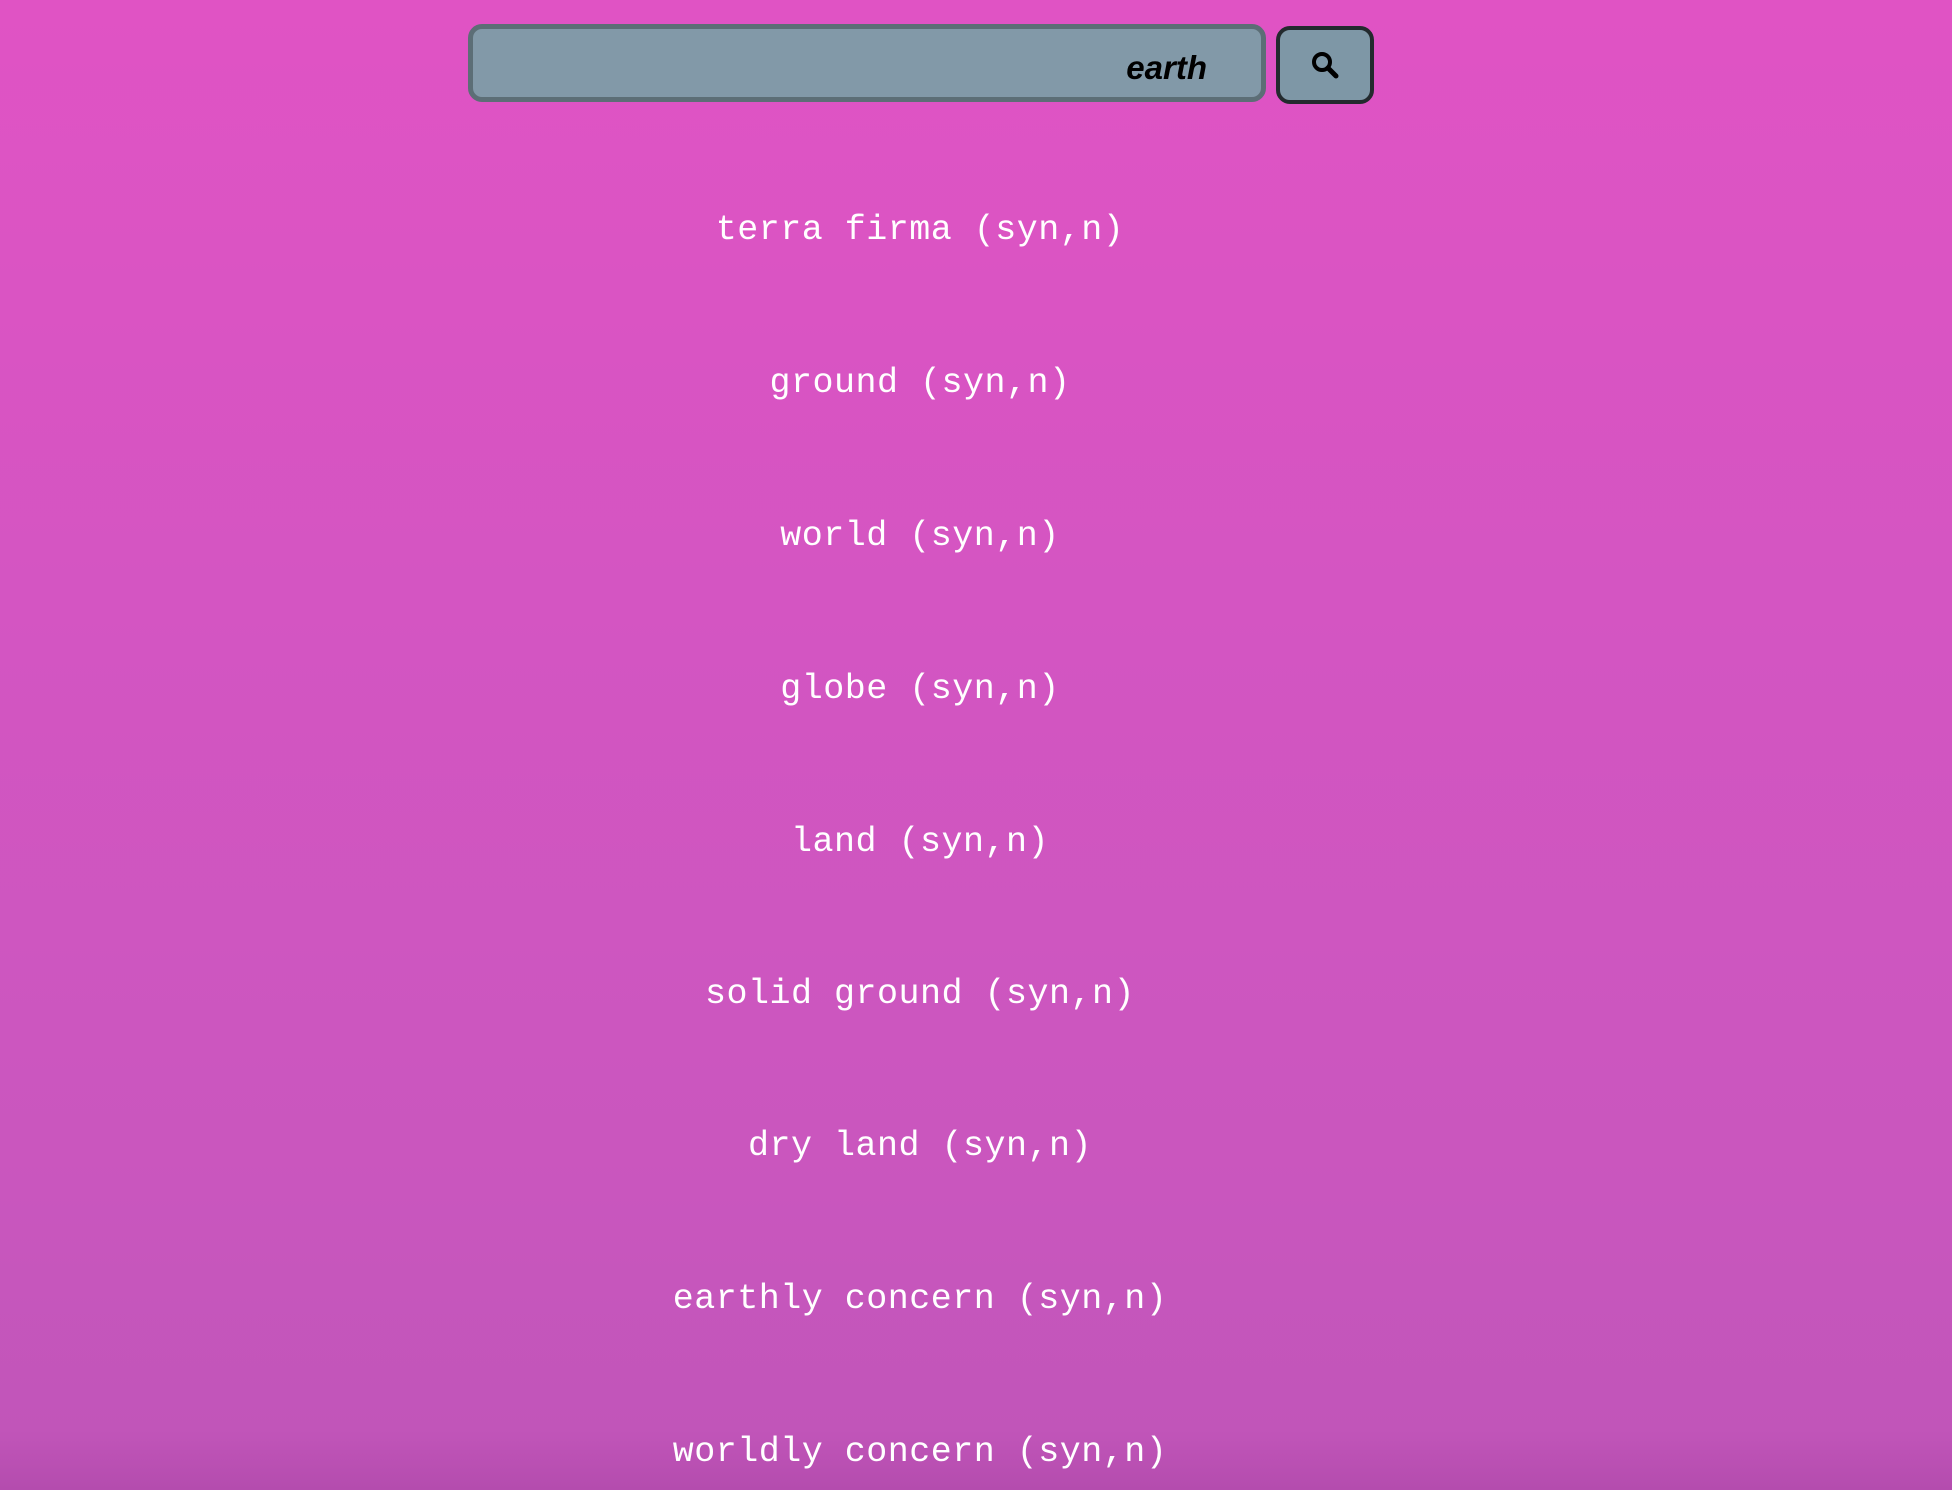 The image size is (1952, 1490). I want to click on result-item: worldly concern (syn,n), so click(920, 1452).